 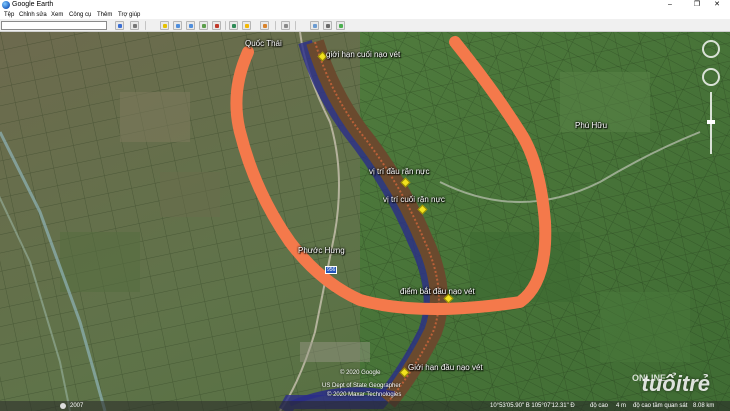 What do you see at coordinates (331, 270) in the screenshot?
I see `road-shield: 956` at bounding box center [331, 270].